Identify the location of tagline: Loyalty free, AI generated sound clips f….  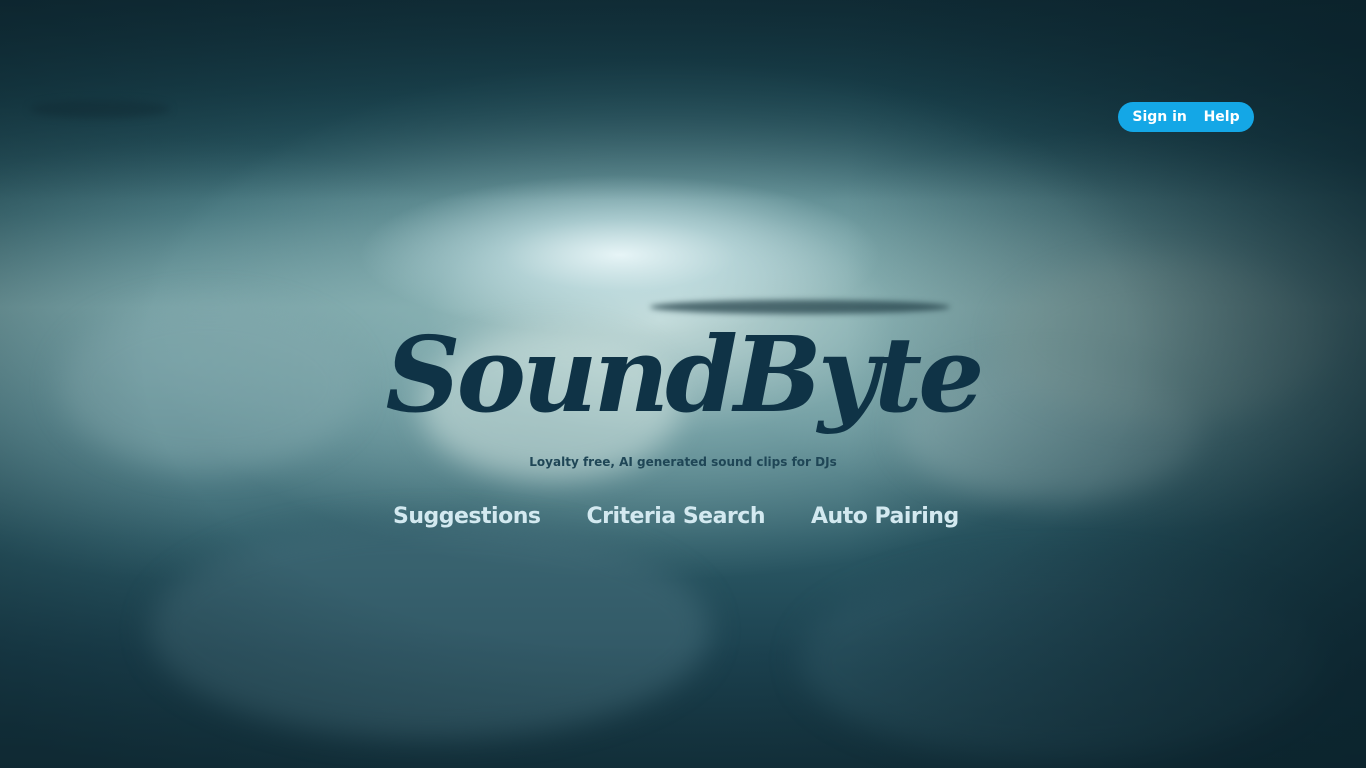
(683, 462).